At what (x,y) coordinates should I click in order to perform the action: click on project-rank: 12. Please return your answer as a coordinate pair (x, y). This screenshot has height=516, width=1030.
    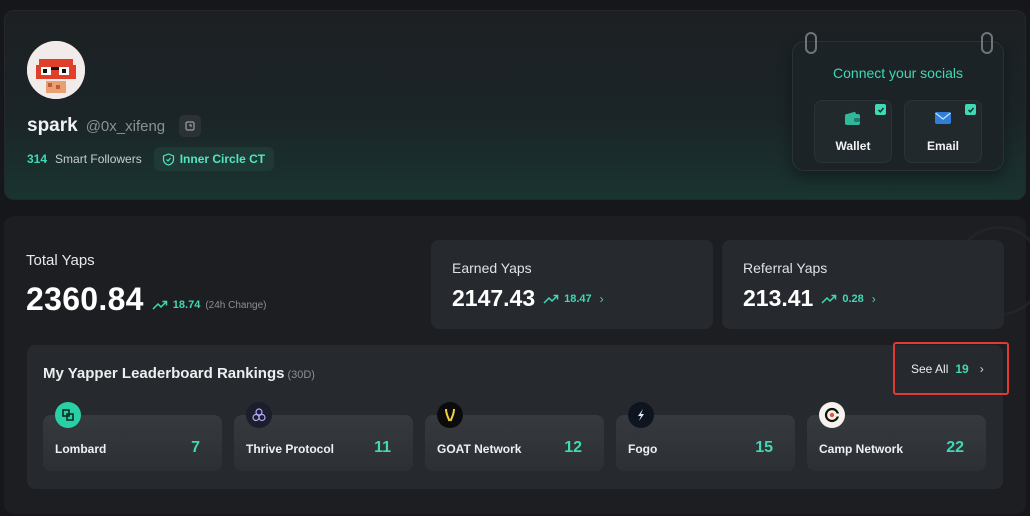
    Looking at the image, I should click on (573, 447).